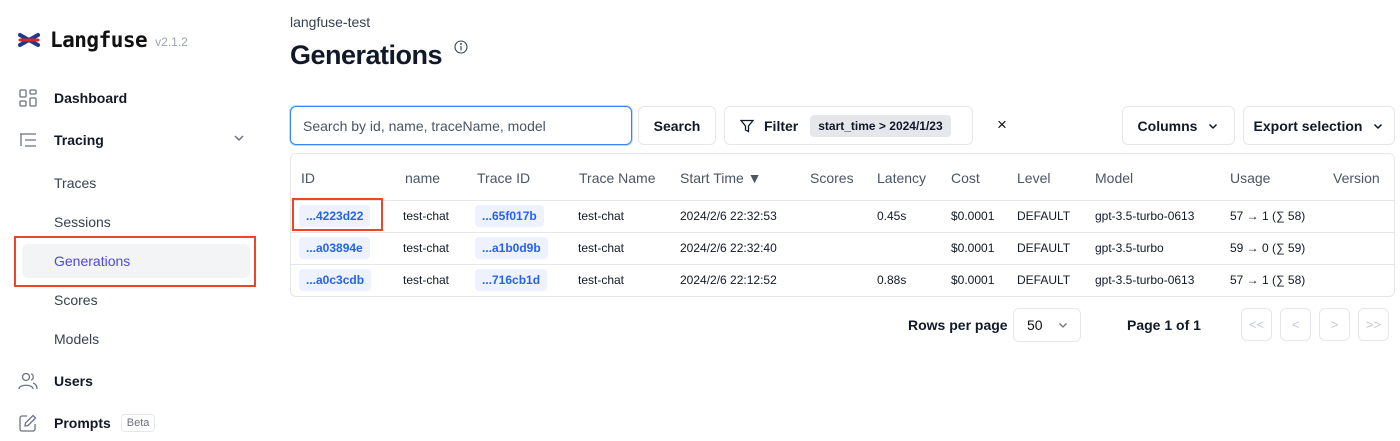 The width and height of the screenshot is (1400, 441). I want to click on sidebar-item-tracing: Tracing, so click(61, 140).